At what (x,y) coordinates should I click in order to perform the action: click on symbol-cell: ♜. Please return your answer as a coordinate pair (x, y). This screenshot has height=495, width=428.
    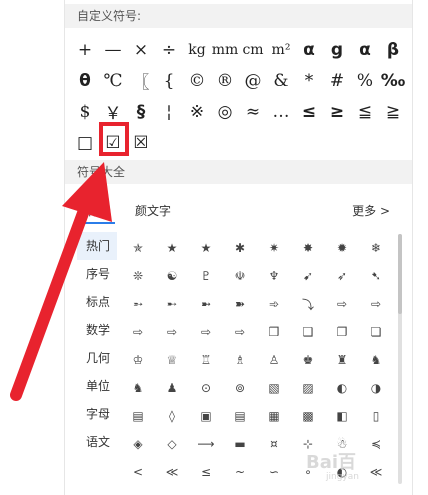
    Looking at the image, I should click on (342, 360).